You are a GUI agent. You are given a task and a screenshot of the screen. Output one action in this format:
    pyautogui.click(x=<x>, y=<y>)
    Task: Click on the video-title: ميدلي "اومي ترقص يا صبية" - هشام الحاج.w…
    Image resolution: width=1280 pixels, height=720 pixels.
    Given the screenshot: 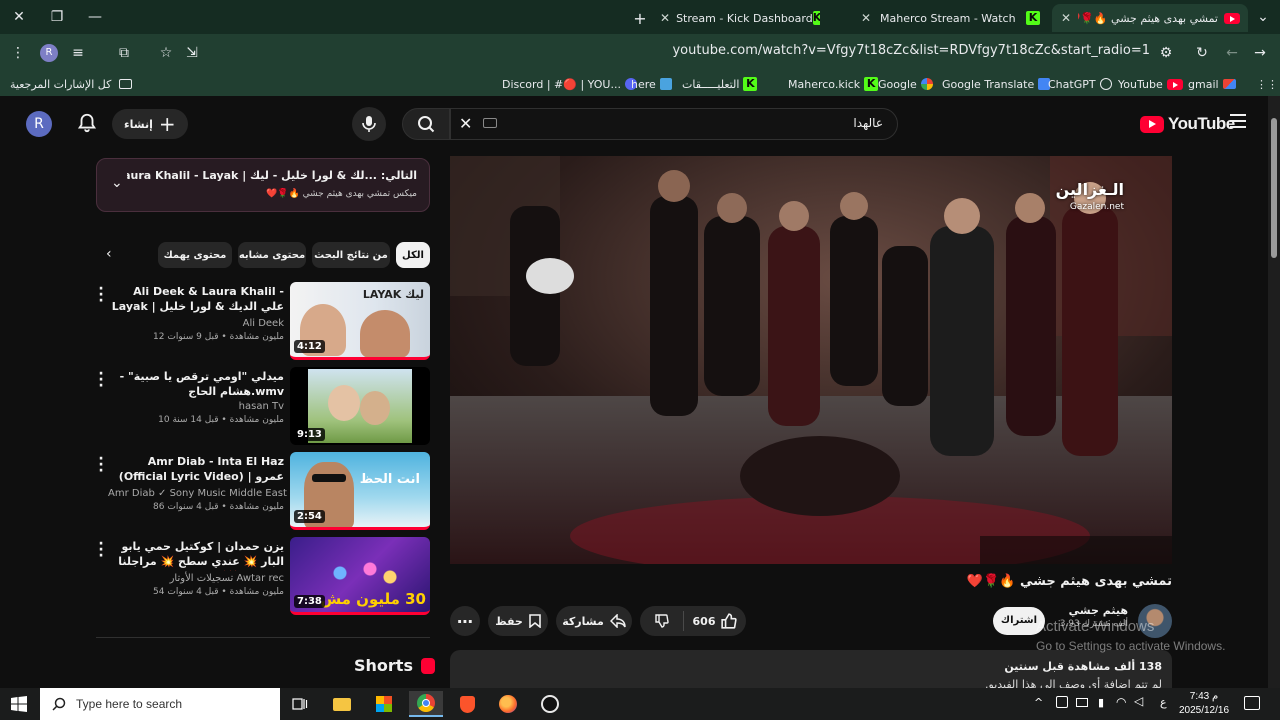 What is the action you would take?
    pyautogui.click(x=196, y=384)
    